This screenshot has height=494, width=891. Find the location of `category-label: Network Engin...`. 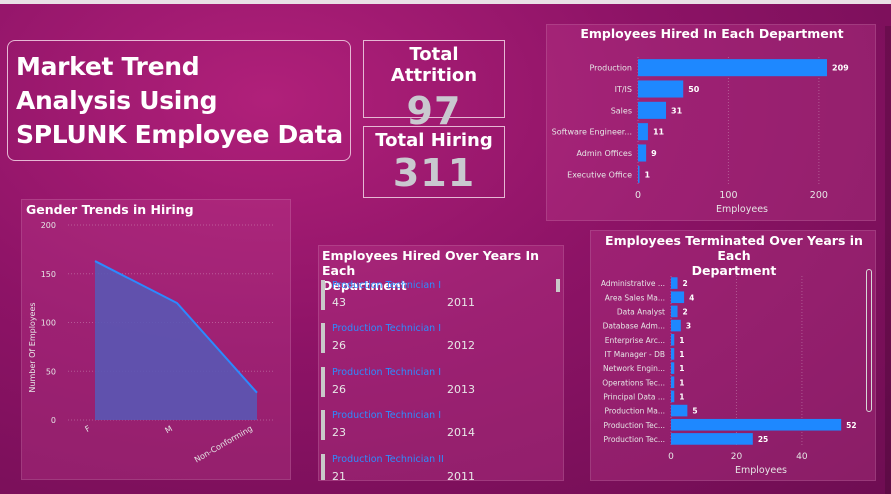

category-label: Network Engin... is located at coordinates (634, 368).